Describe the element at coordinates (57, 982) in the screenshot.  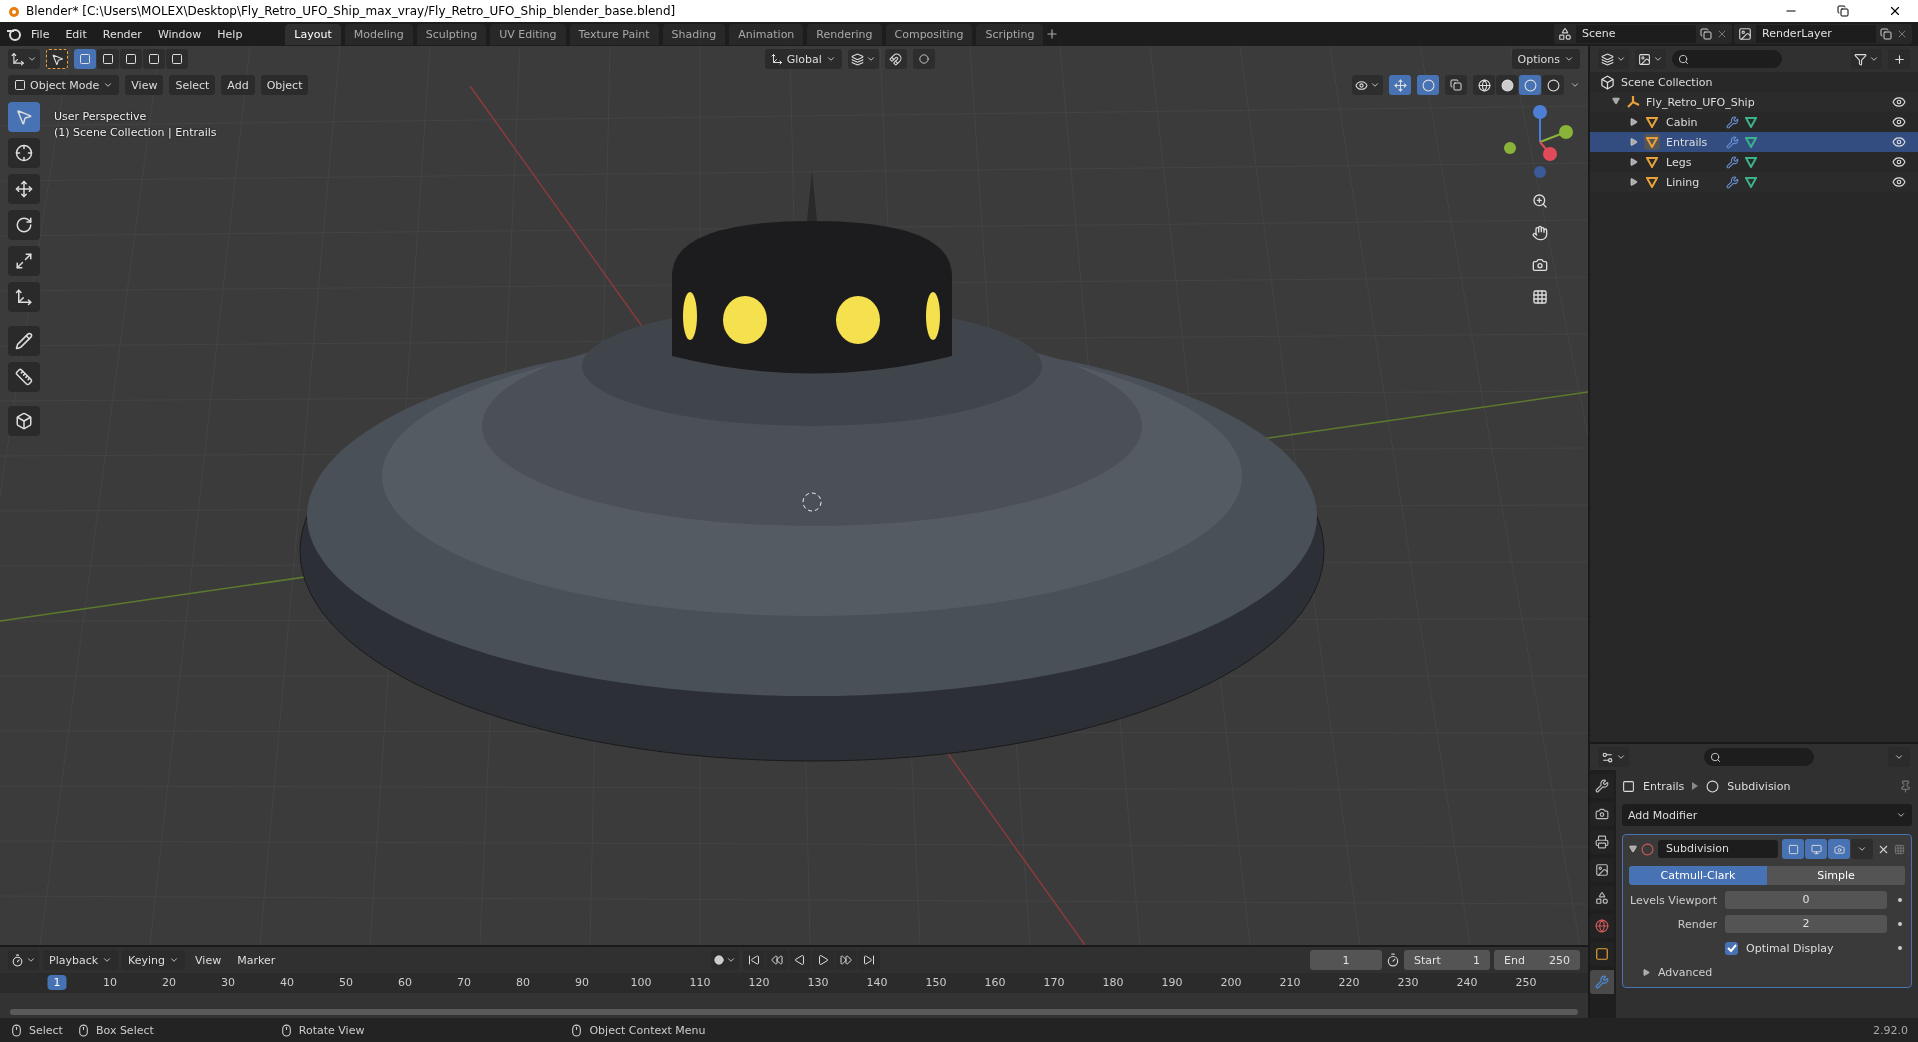
I see `current-frame-marker: 1` at that location.